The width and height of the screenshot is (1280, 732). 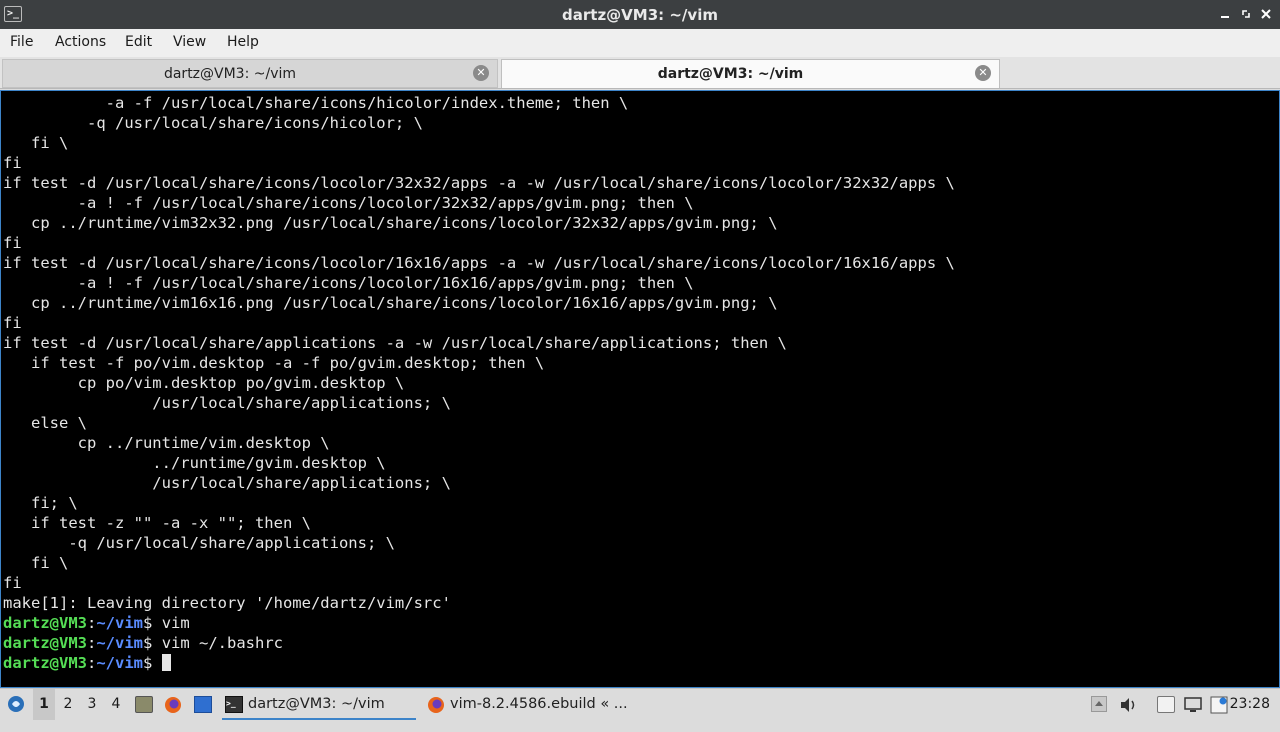 I want to click on command-text: vim ~/.bashrc, so click(x=222, y=643).